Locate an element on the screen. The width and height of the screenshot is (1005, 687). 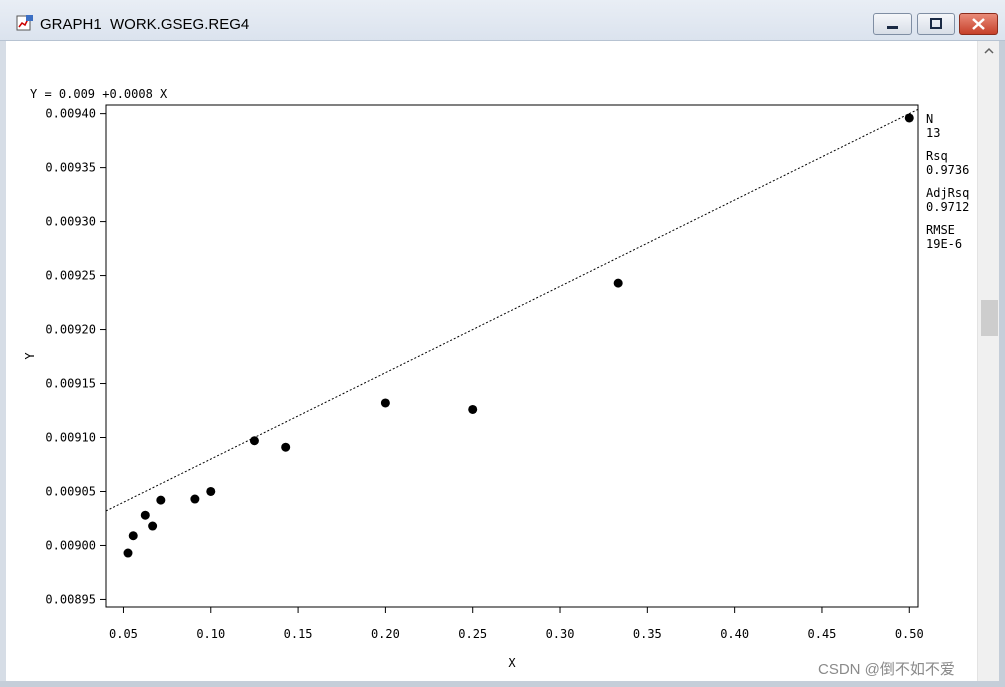
scroll-thumb is located at coordinates (989, 318).